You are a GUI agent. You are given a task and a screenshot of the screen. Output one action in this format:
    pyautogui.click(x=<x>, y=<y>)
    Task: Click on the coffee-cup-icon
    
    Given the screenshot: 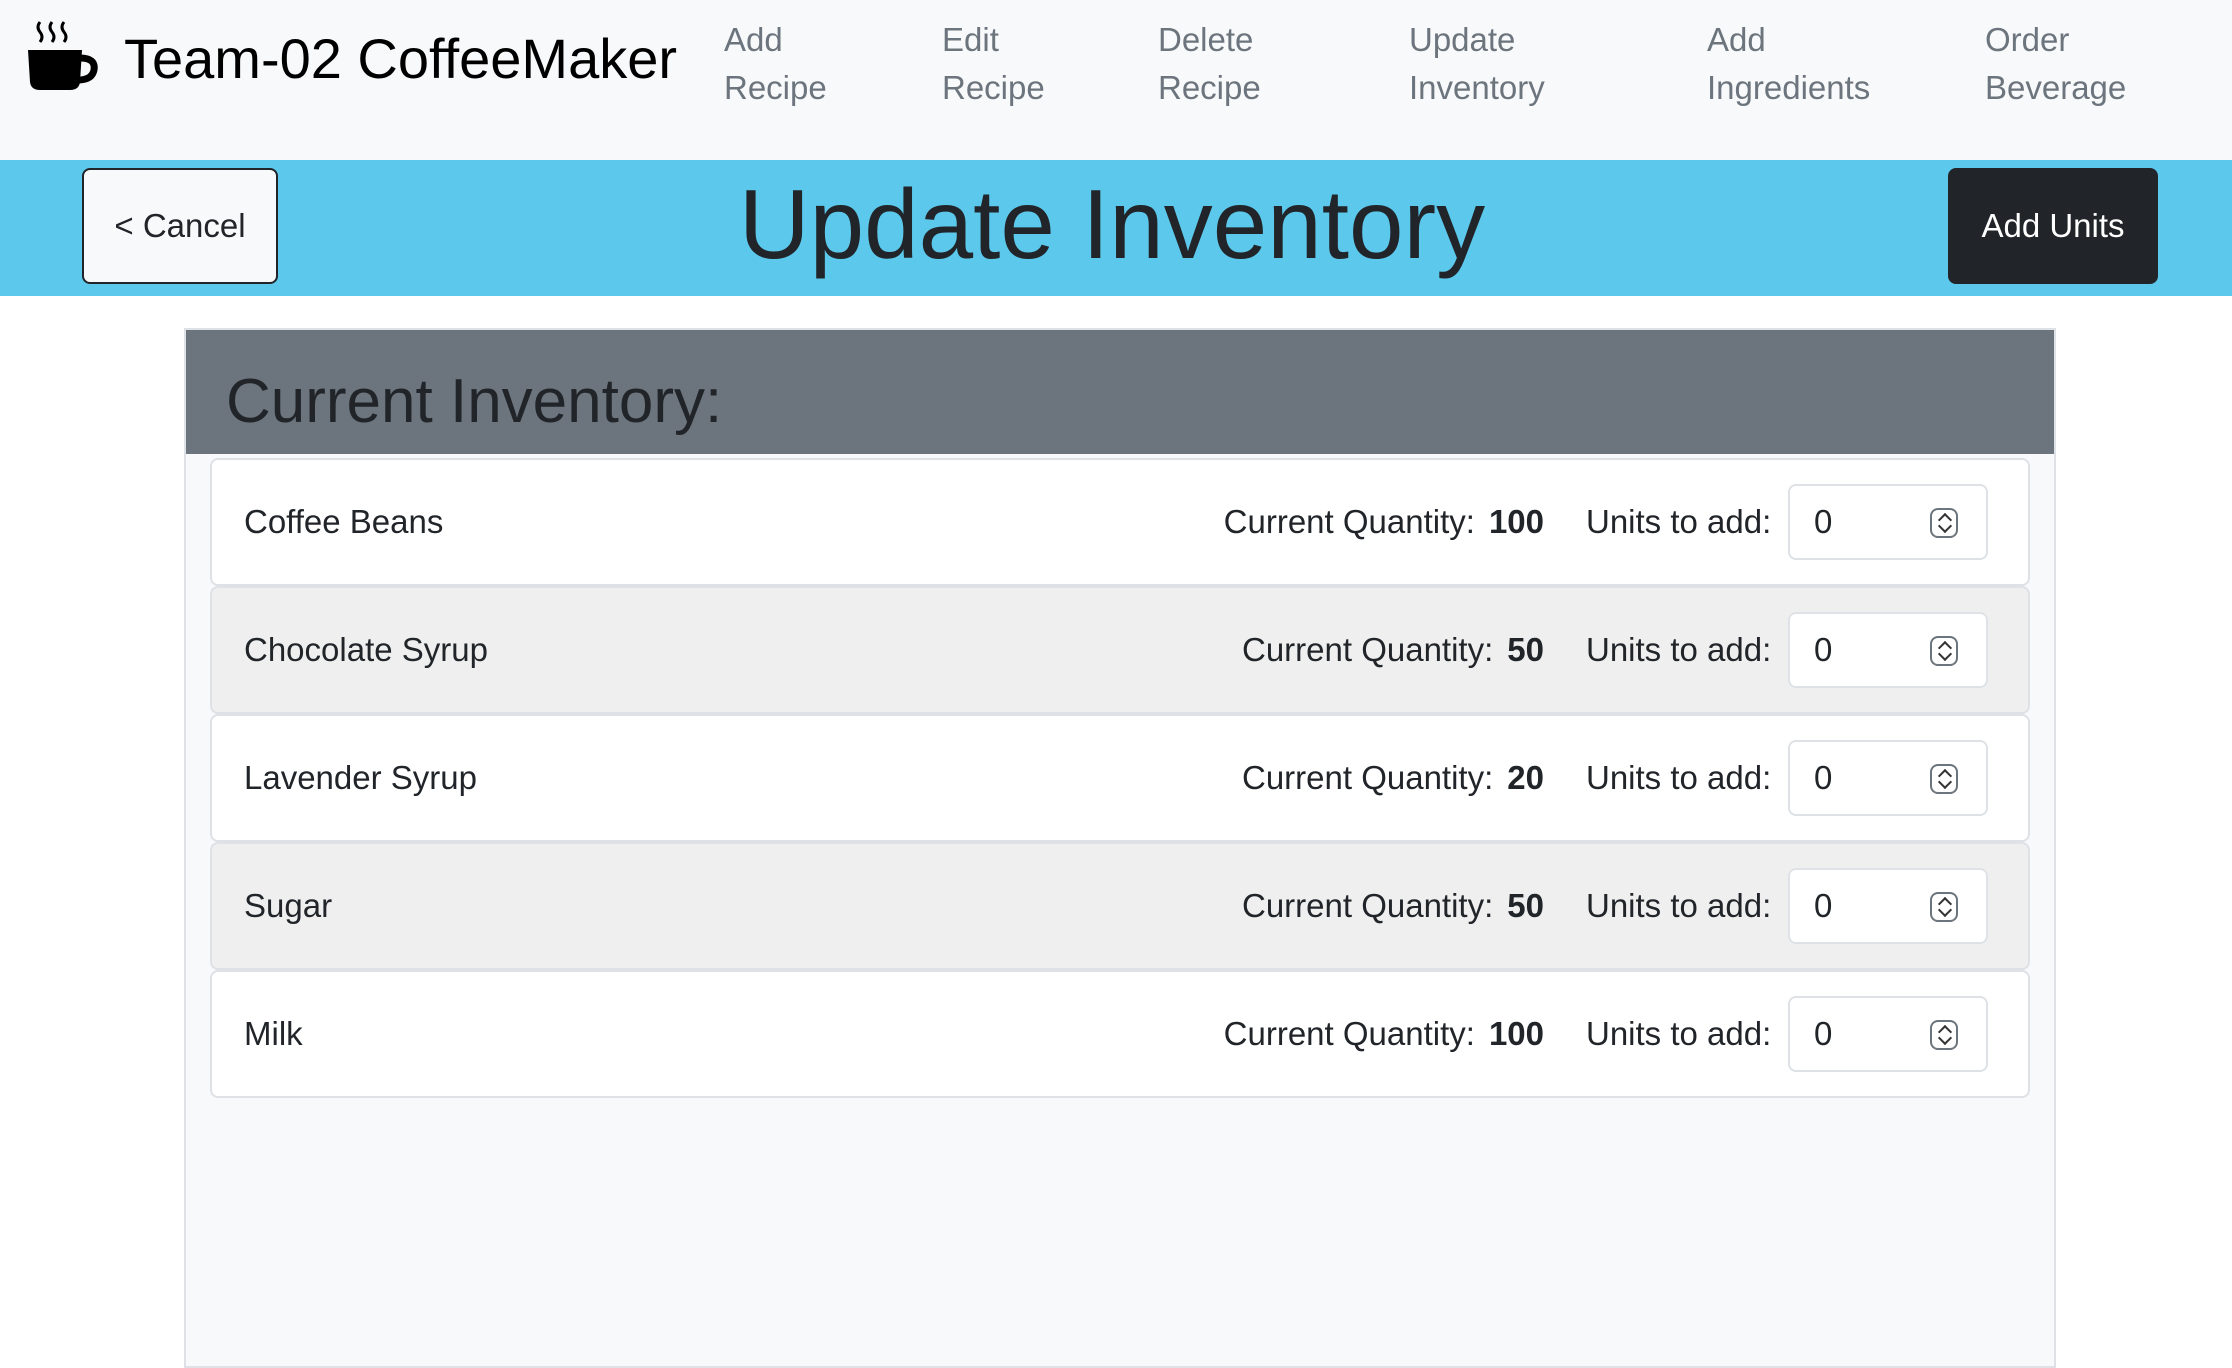 What is the action you would take?
    pyautogui.click(x=63, y=55)
    